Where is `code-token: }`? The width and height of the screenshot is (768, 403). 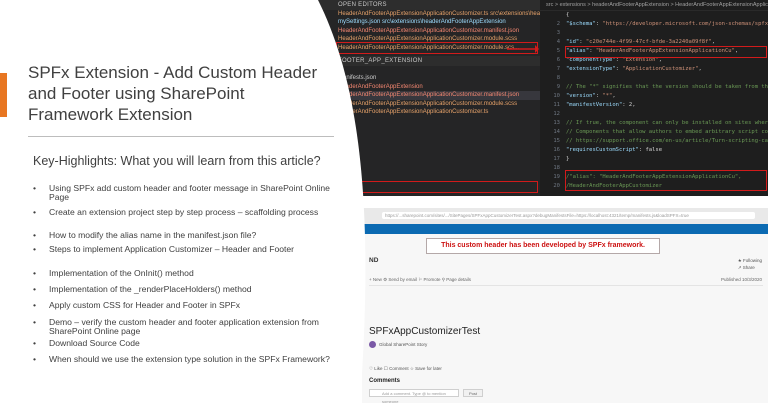 code-token: } is located at coordinates (568, 159).